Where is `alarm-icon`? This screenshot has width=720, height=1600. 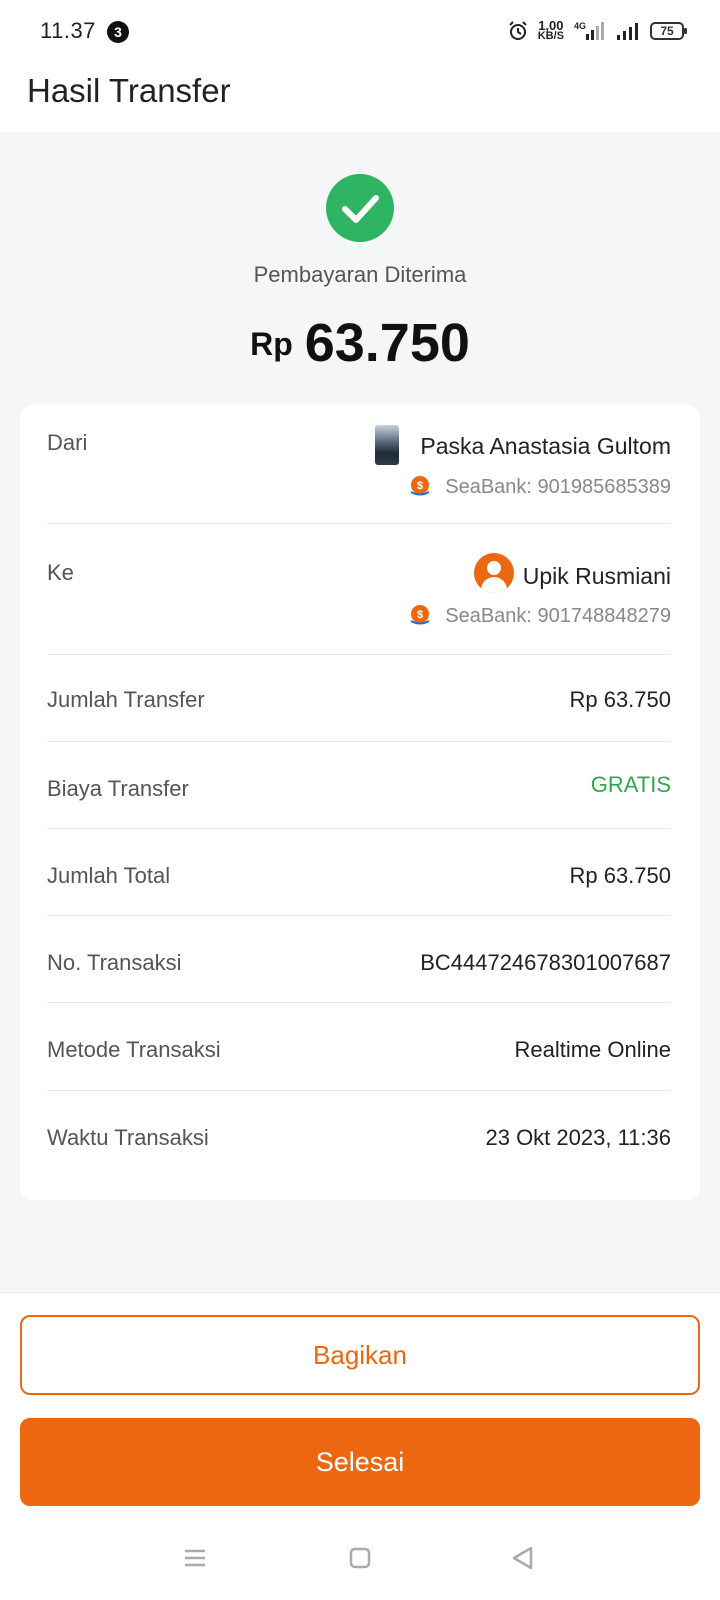
alarm-icon is located at coordinates (518, 30).